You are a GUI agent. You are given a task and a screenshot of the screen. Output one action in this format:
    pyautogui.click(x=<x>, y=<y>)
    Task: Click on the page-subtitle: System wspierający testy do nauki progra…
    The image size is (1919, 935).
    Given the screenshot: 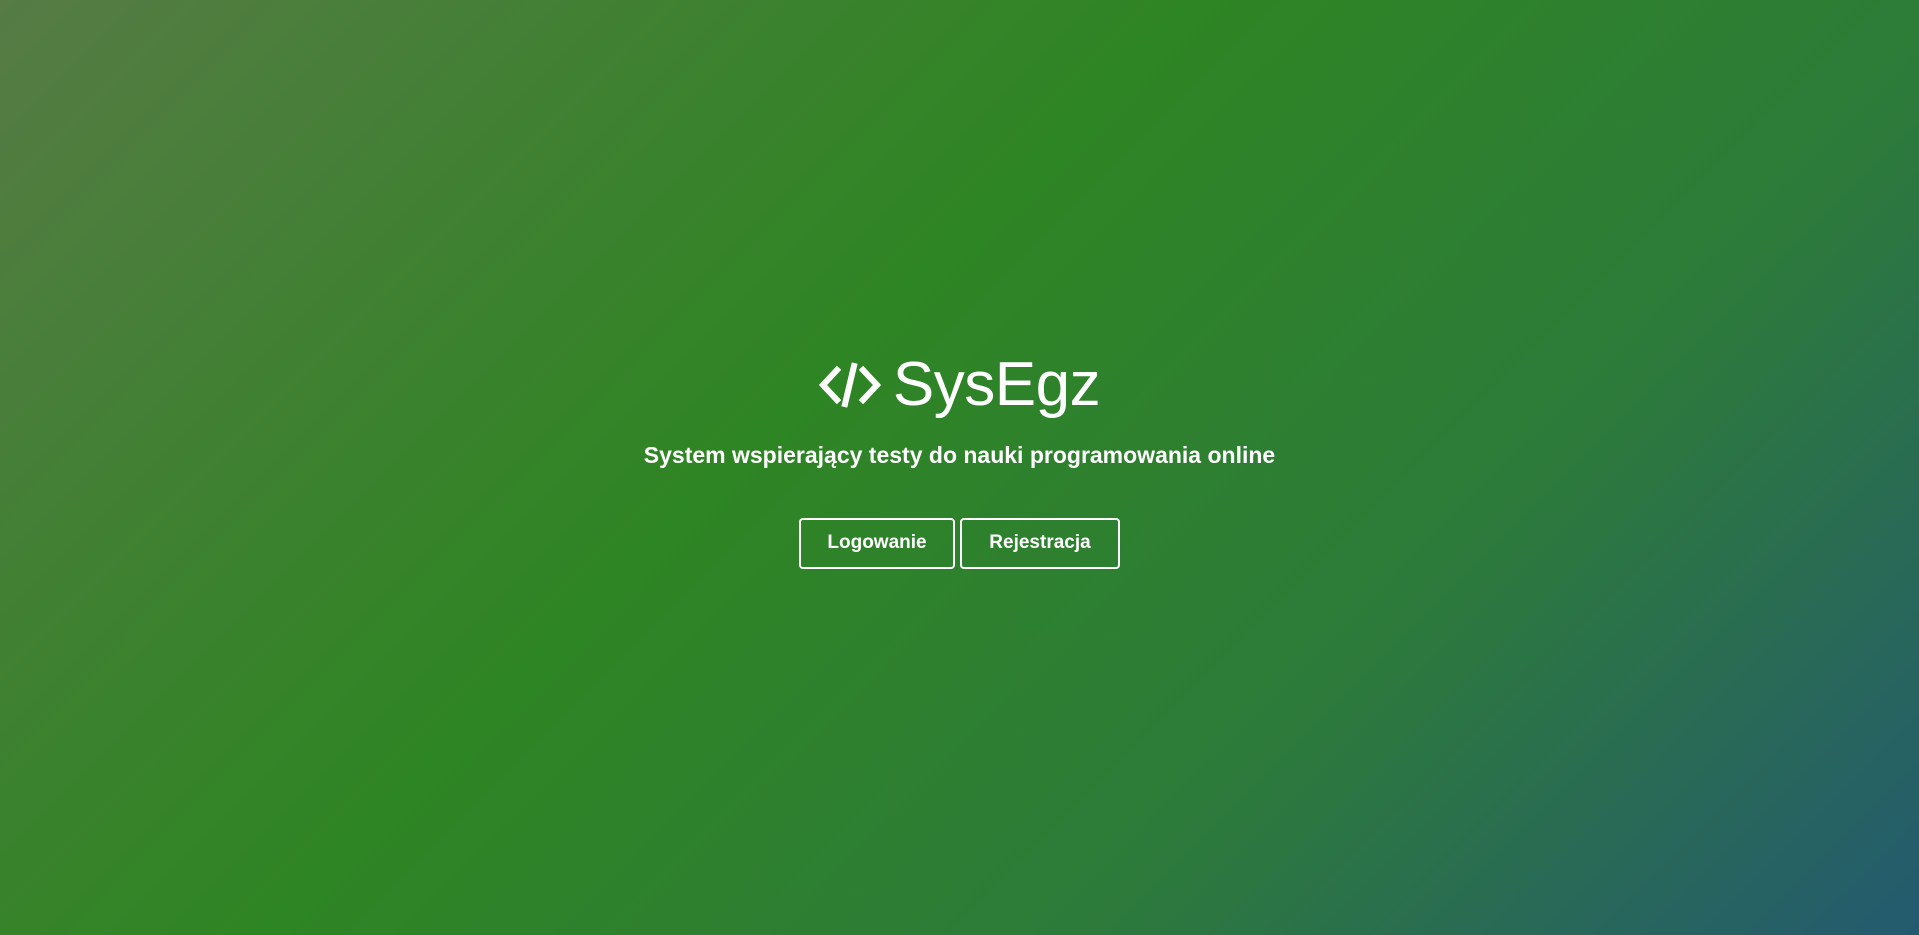 What is the action you would take?
    pyautogui.click(x=959, y=455)
    